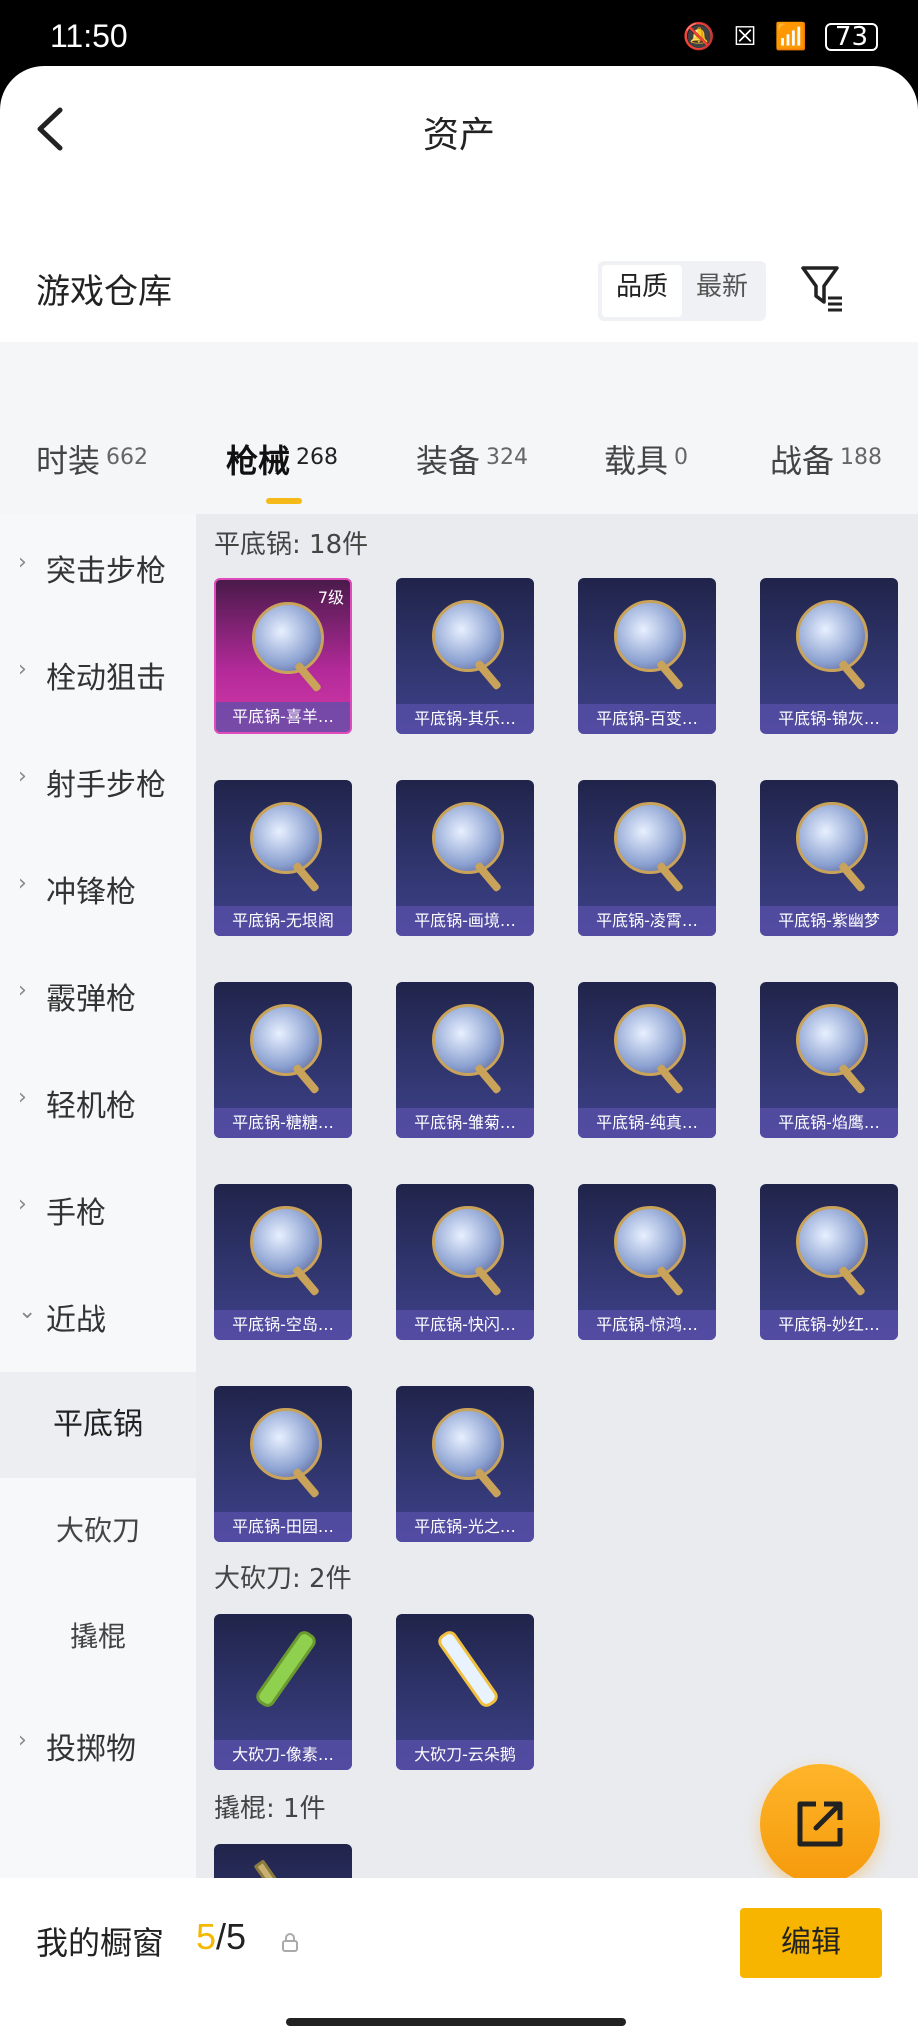  What do you see at coordinates (284, 501) in the screenshot?
I see `active-tab-indicator` at bounding box center [284, 501].